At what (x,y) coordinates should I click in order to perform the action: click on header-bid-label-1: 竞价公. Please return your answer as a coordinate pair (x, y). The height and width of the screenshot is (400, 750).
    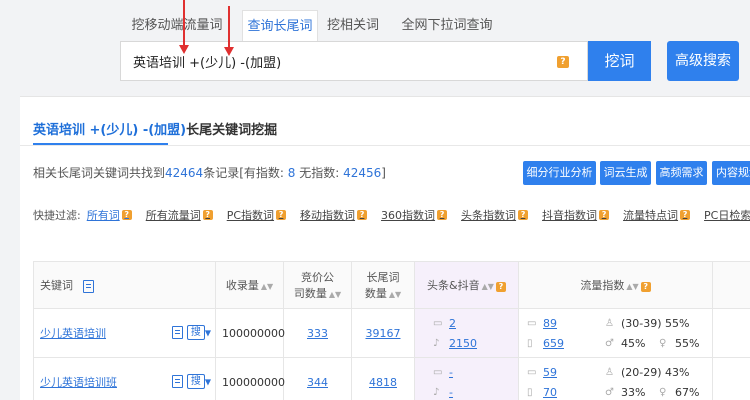
    Looking at the image, I should click on (317, 277).